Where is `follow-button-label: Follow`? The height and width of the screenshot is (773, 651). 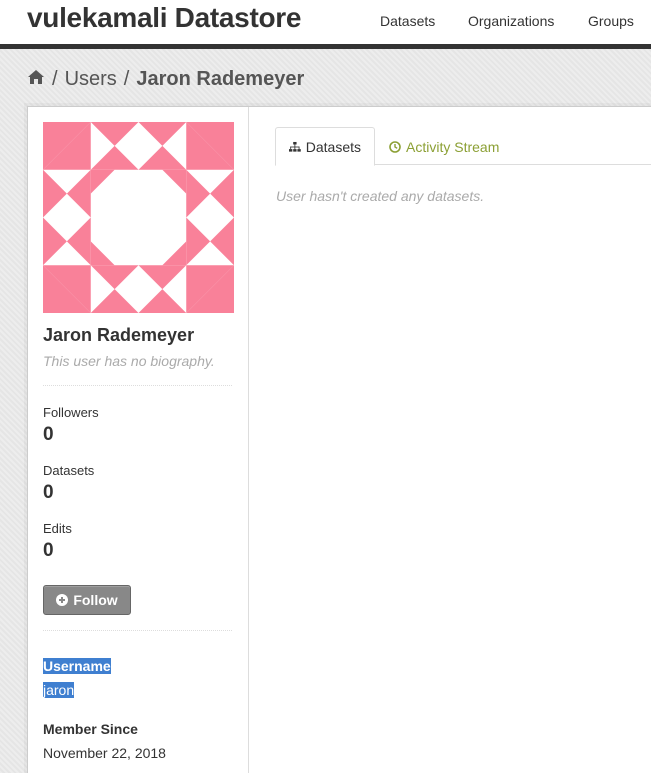
follow-button-label: Follow is located at coordinates (95, 600).